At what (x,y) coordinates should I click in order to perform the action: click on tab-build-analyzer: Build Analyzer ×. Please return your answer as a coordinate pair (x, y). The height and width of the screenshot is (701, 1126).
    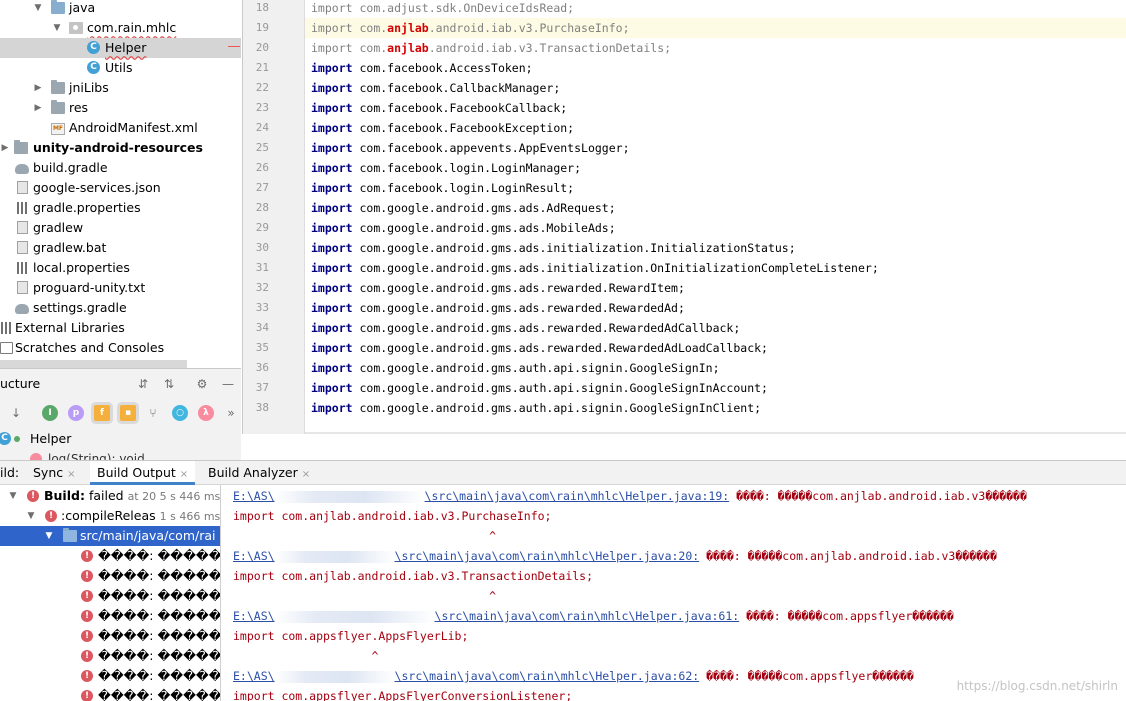
    Looking at the image, I should click on (259, 473).